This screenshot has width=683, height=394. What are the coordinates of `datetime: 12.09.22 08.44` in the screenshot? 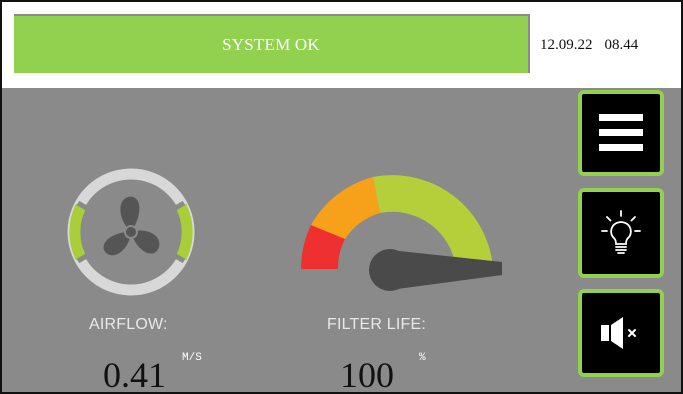 It's located at (589, 45).